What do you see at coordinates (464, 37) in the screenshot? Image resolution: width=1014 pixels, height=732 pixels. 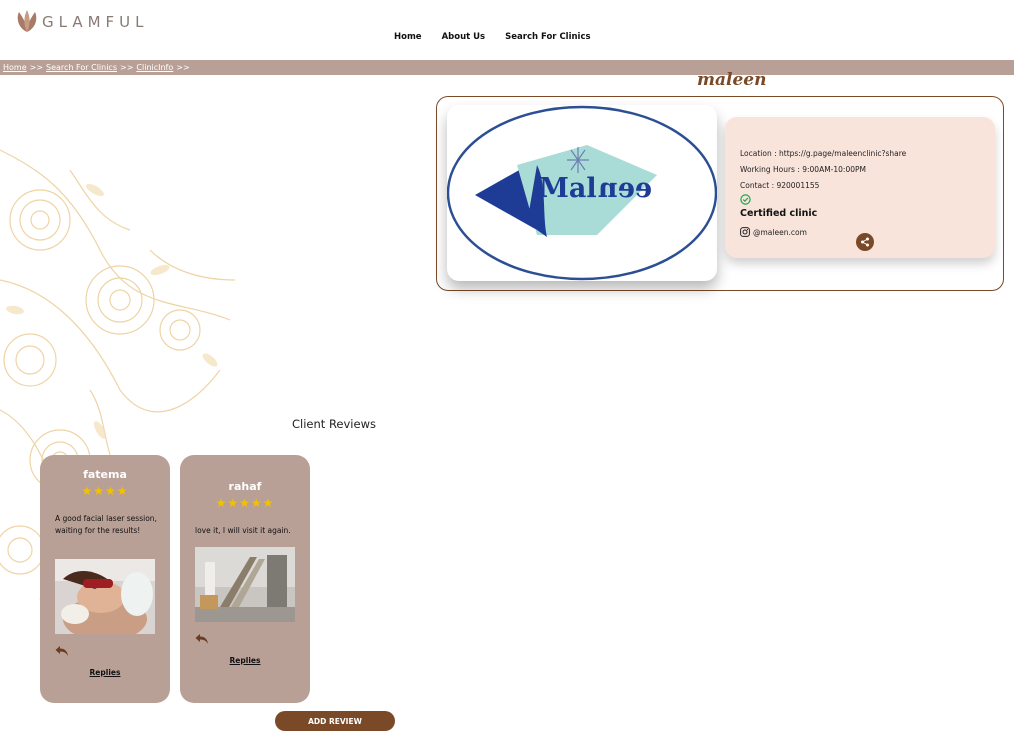 I see `nav-about-us: About Us` at bounding box center [464, 37].